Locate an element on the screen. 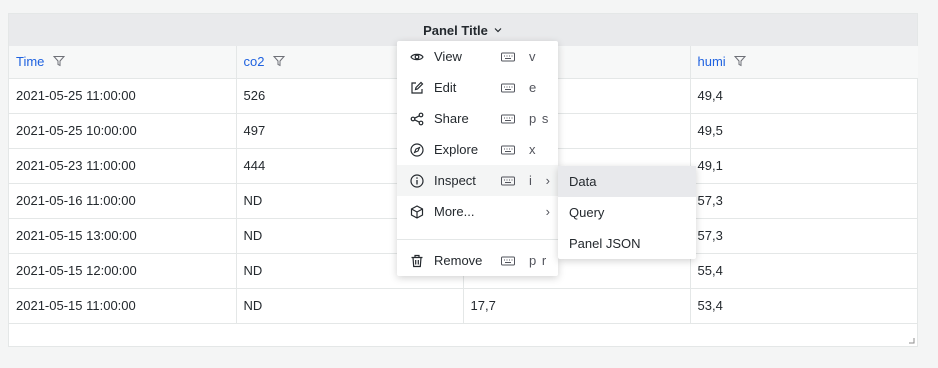  table-cell: 17,7 is located at coordinates (577, 306).